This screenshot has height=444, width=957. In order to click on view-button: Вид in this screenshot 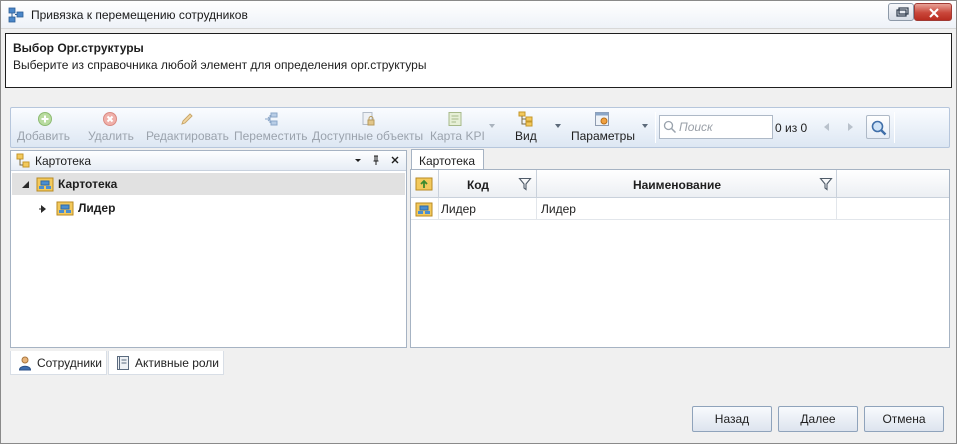, I will do `click(537, 127)`.